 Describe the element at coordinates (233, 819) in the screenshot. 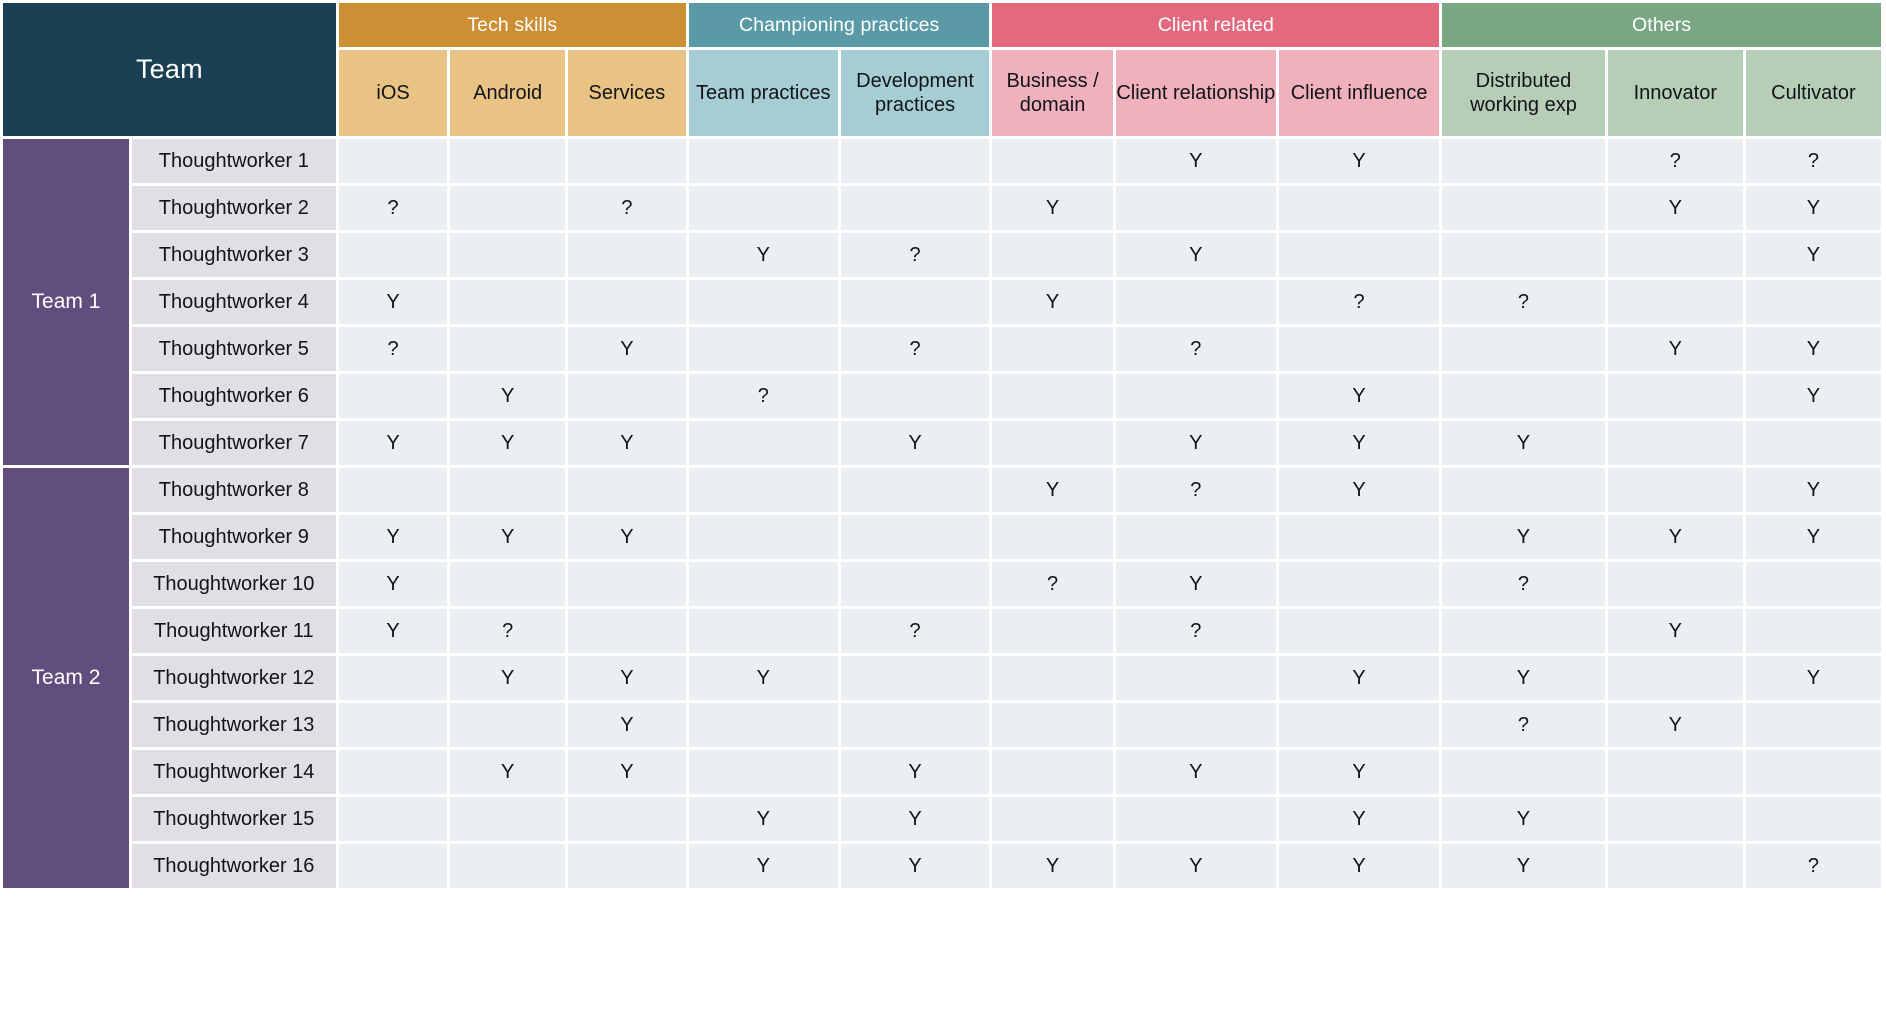

I see `person-name-cell: Thoughtworker 15` at that location.